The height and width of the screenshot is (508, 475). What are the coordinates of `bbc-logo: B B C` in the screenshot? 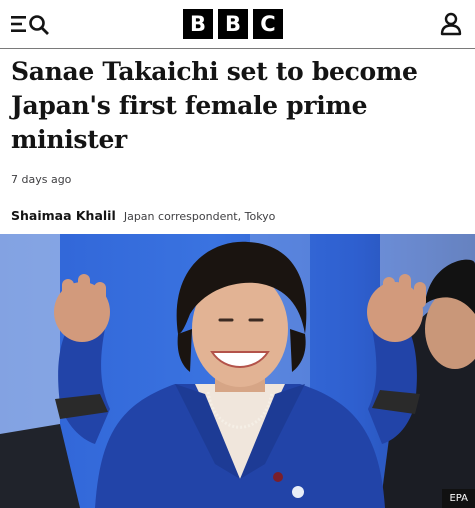 It's located at (233, 24).